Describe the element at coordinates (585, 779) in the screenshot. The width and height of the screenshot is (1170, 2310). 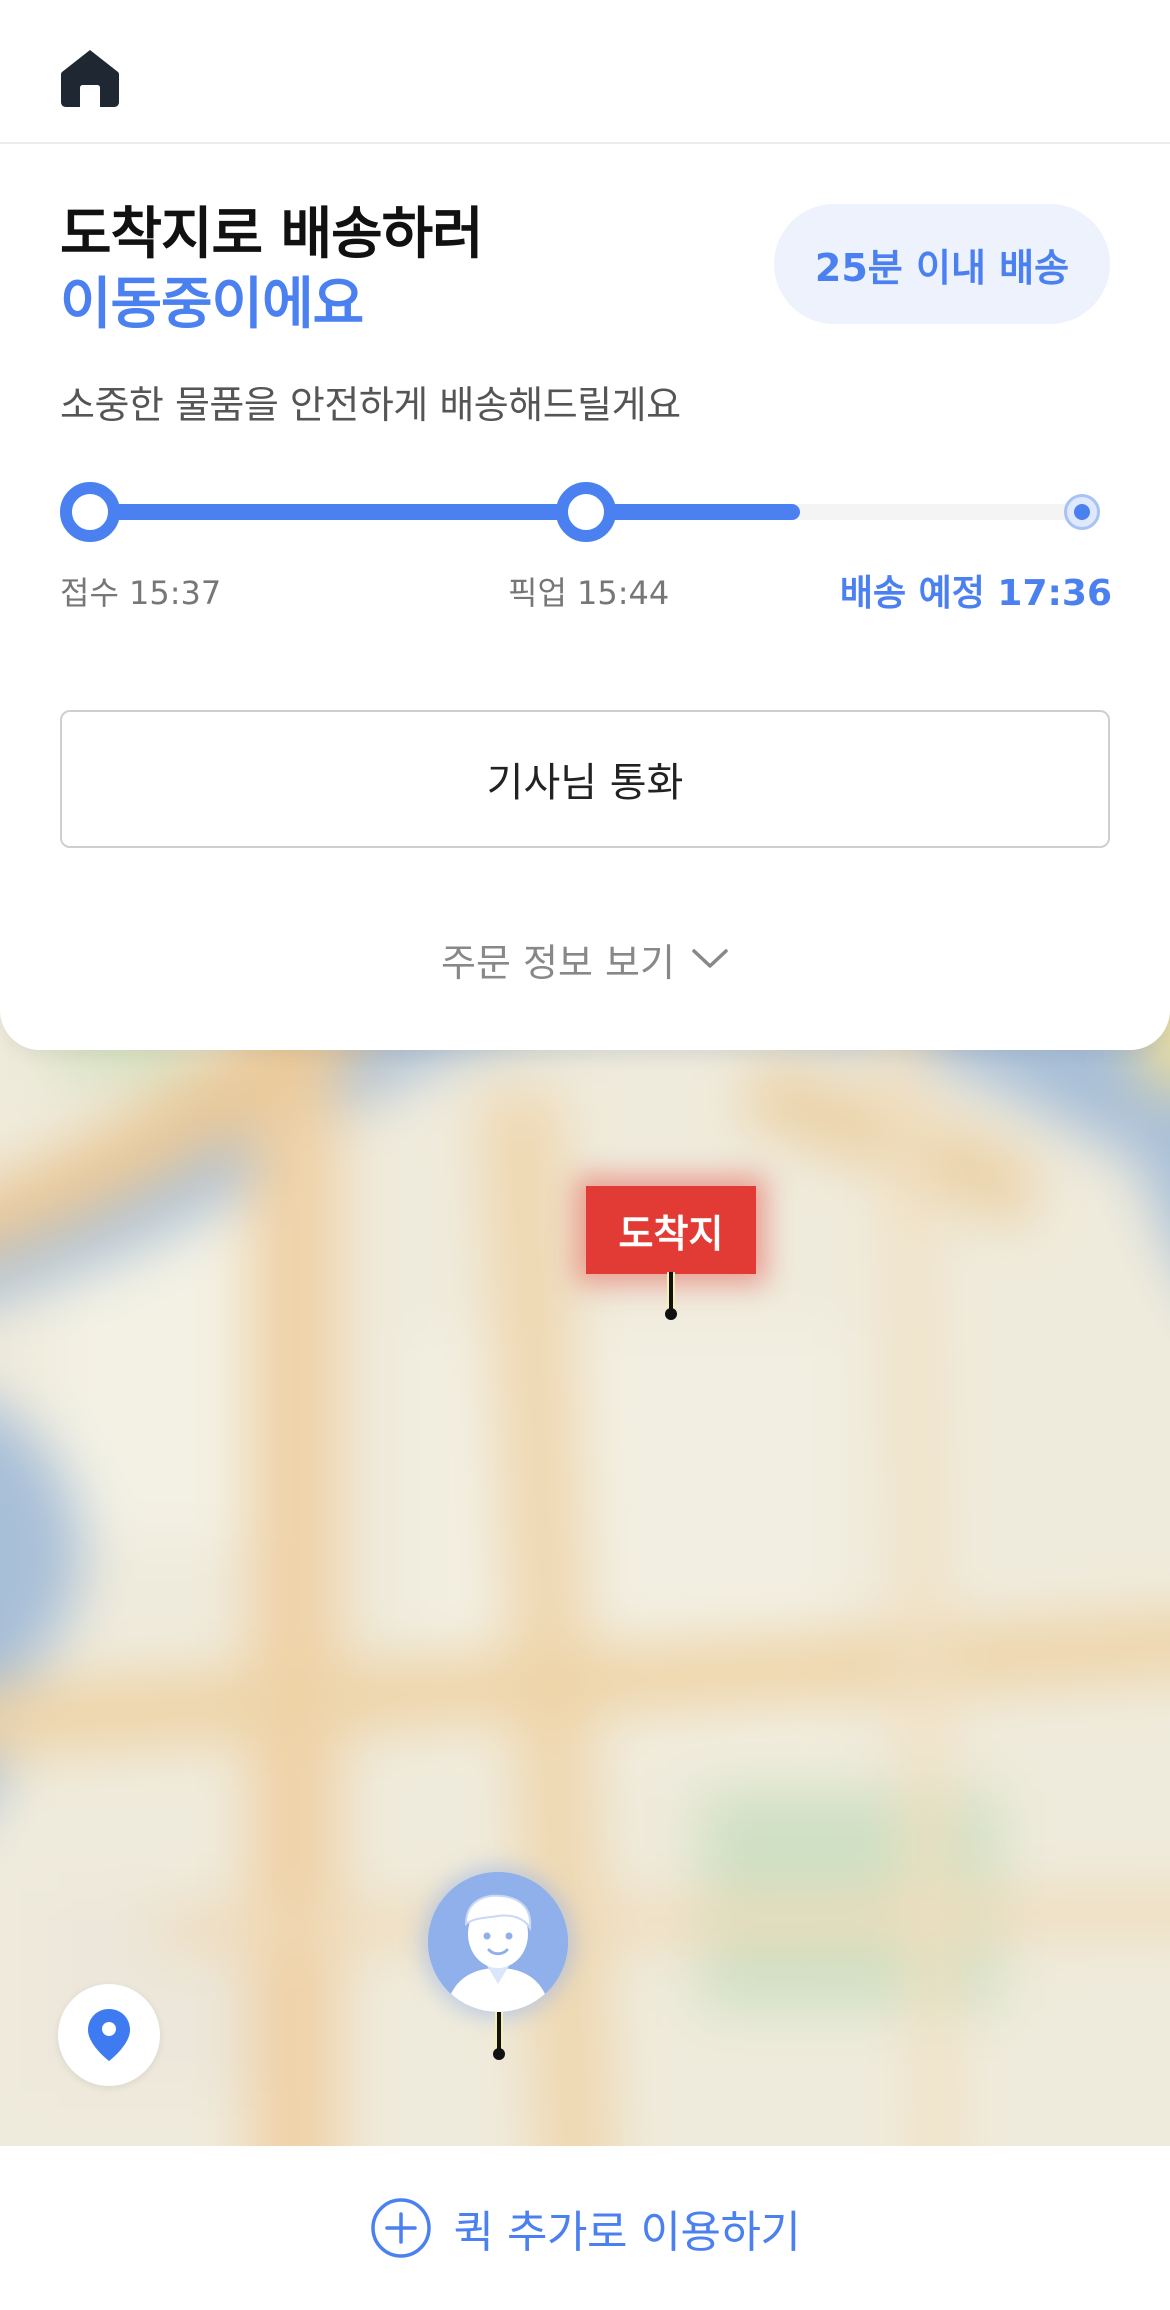
I see `call-driver-button: 기사님 통화` at that location.